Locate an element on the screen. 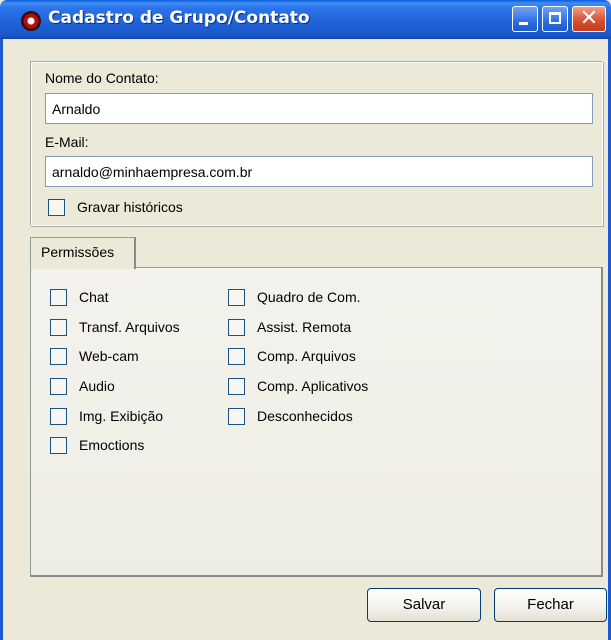 The height and width of the screenshot is (640, 611). minimize-icon is located at coordinates (523, 23).